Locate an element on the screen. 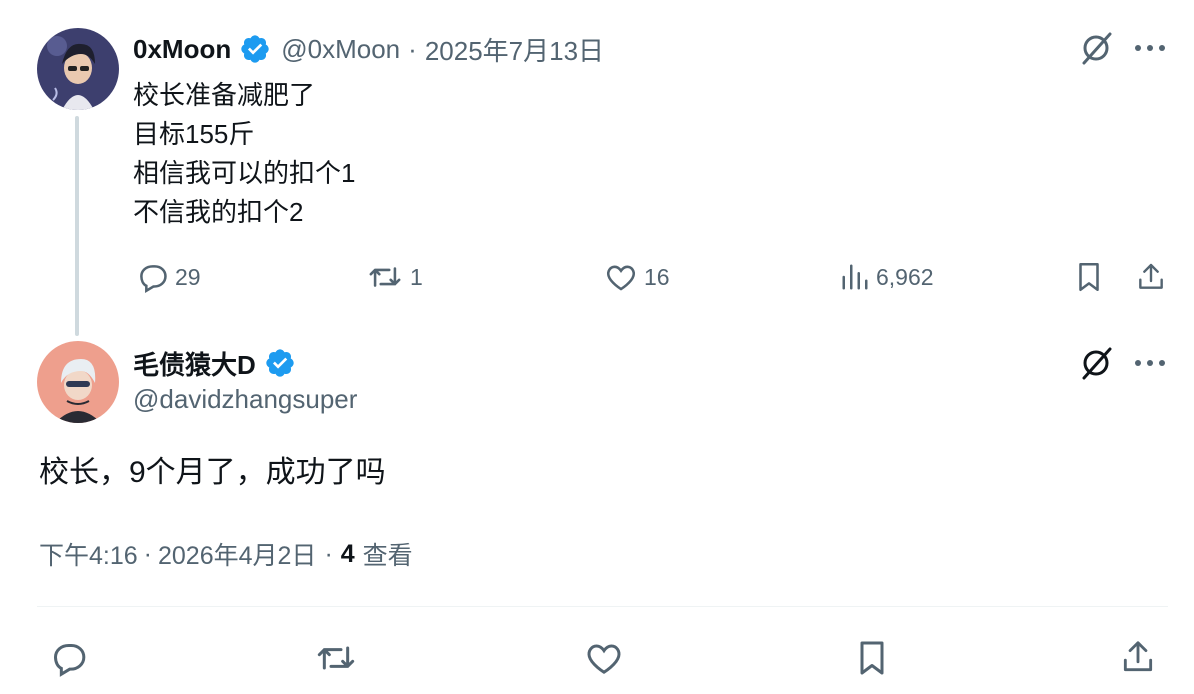 The height and width of the screenshot is (694, 1194). reply-avatar-image is located at coordinates (78, 382).